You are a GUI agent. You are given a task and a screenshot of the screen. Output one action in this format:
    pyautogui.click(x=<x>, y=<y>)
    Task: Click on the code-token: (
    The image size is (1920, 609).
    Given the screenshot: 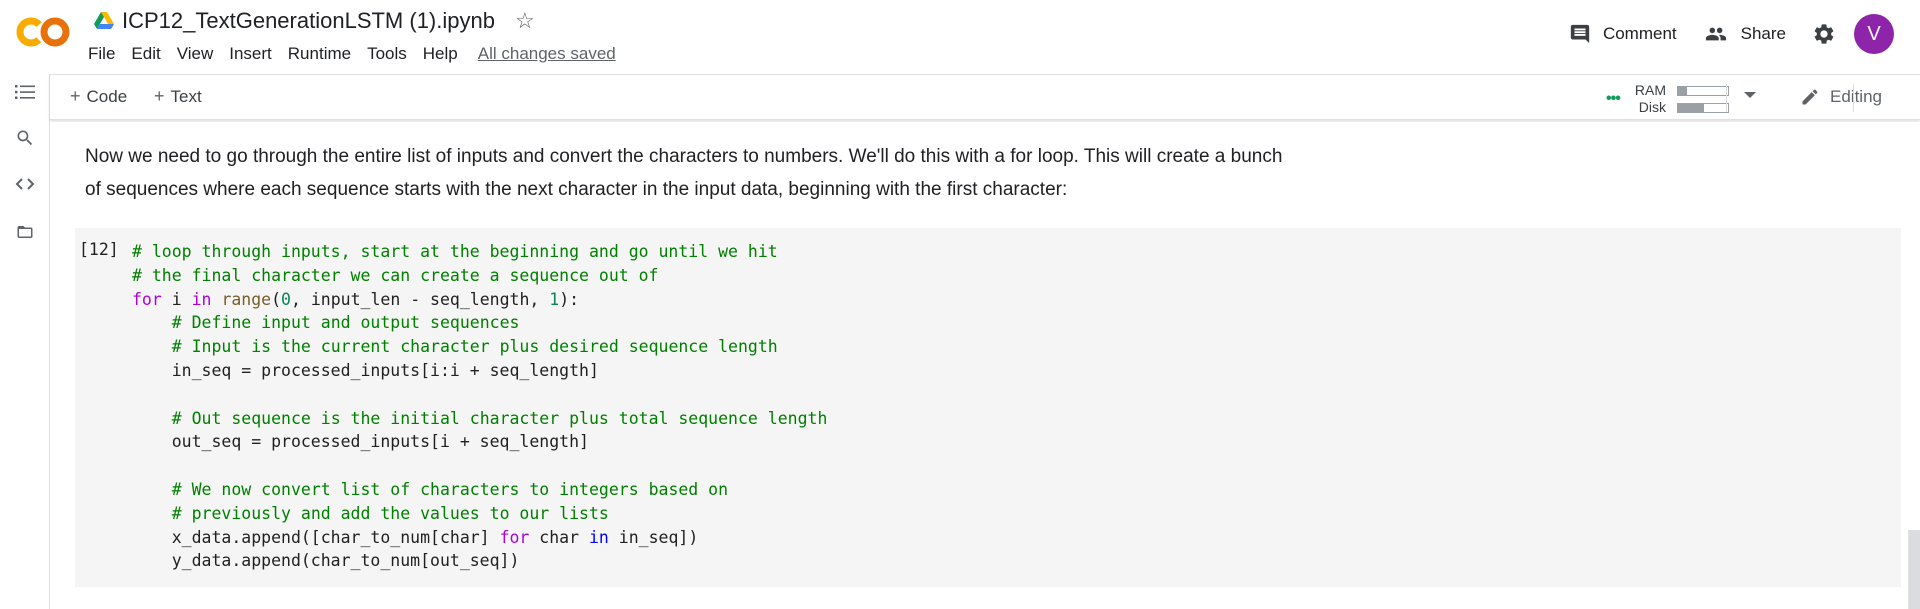 What is the action you would take?
    pyautogui.click(x=276, y=299)
    